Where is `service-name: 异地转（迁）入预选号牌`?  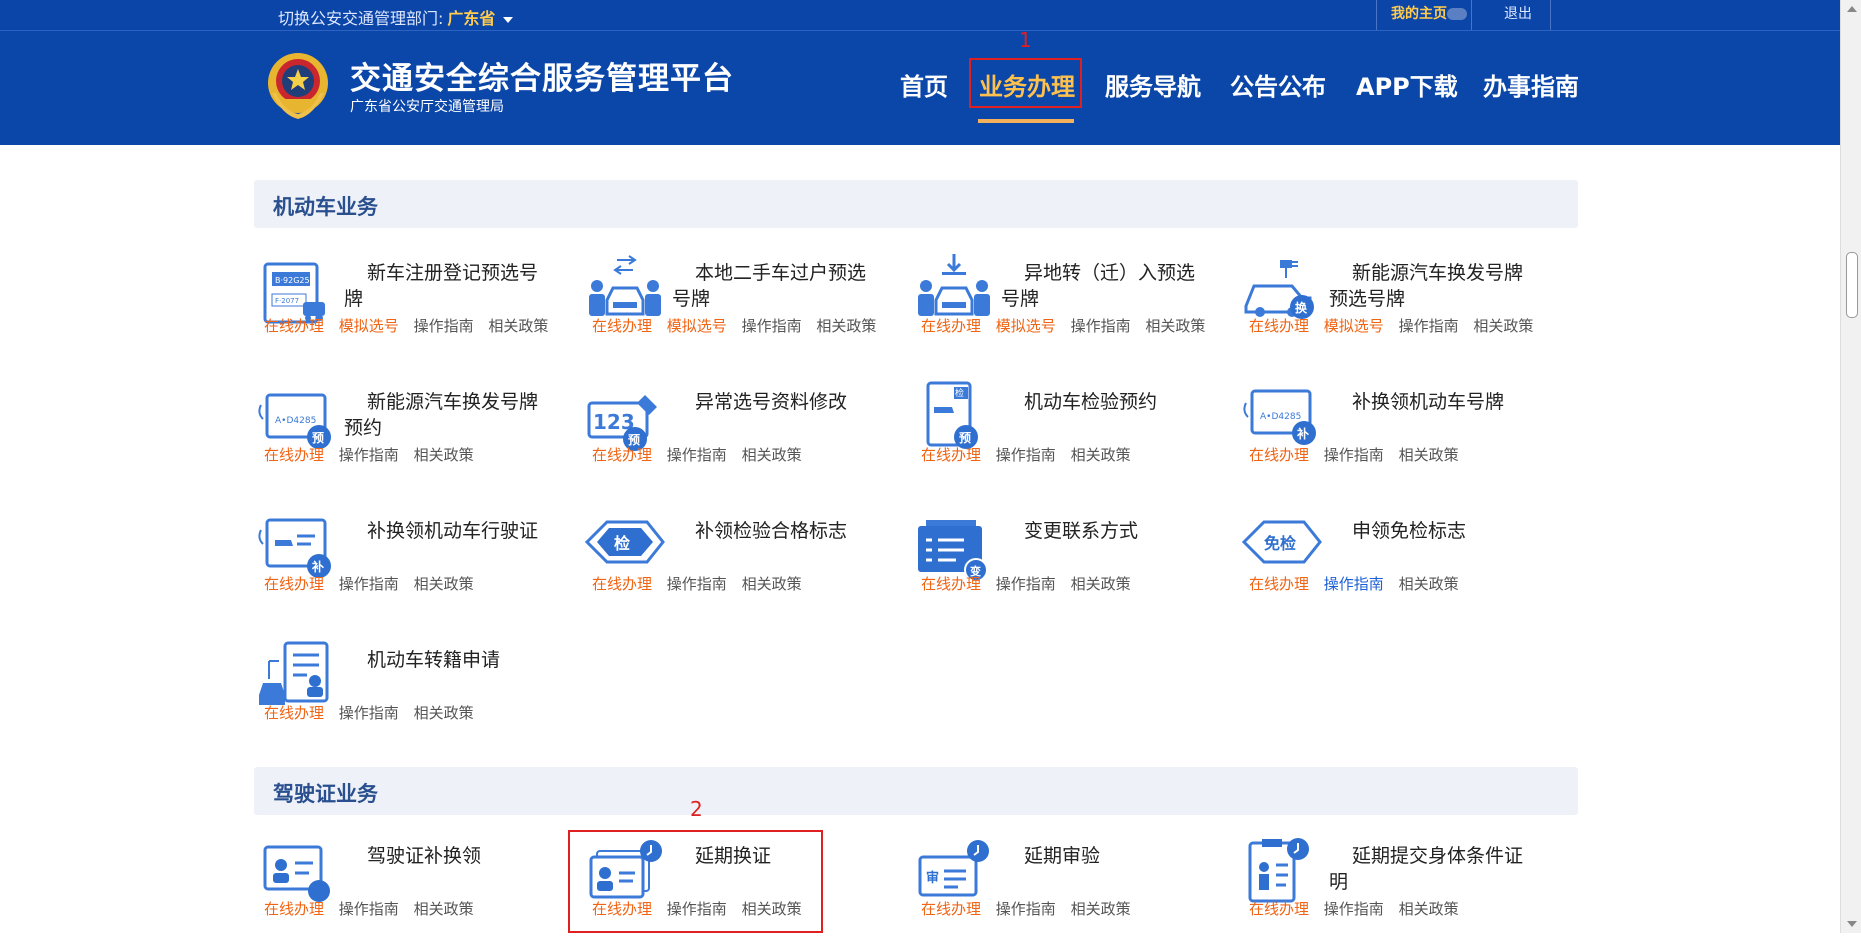
service-name: 异地转（迁）入预选号牌 is located at coordinates (1101, 286).